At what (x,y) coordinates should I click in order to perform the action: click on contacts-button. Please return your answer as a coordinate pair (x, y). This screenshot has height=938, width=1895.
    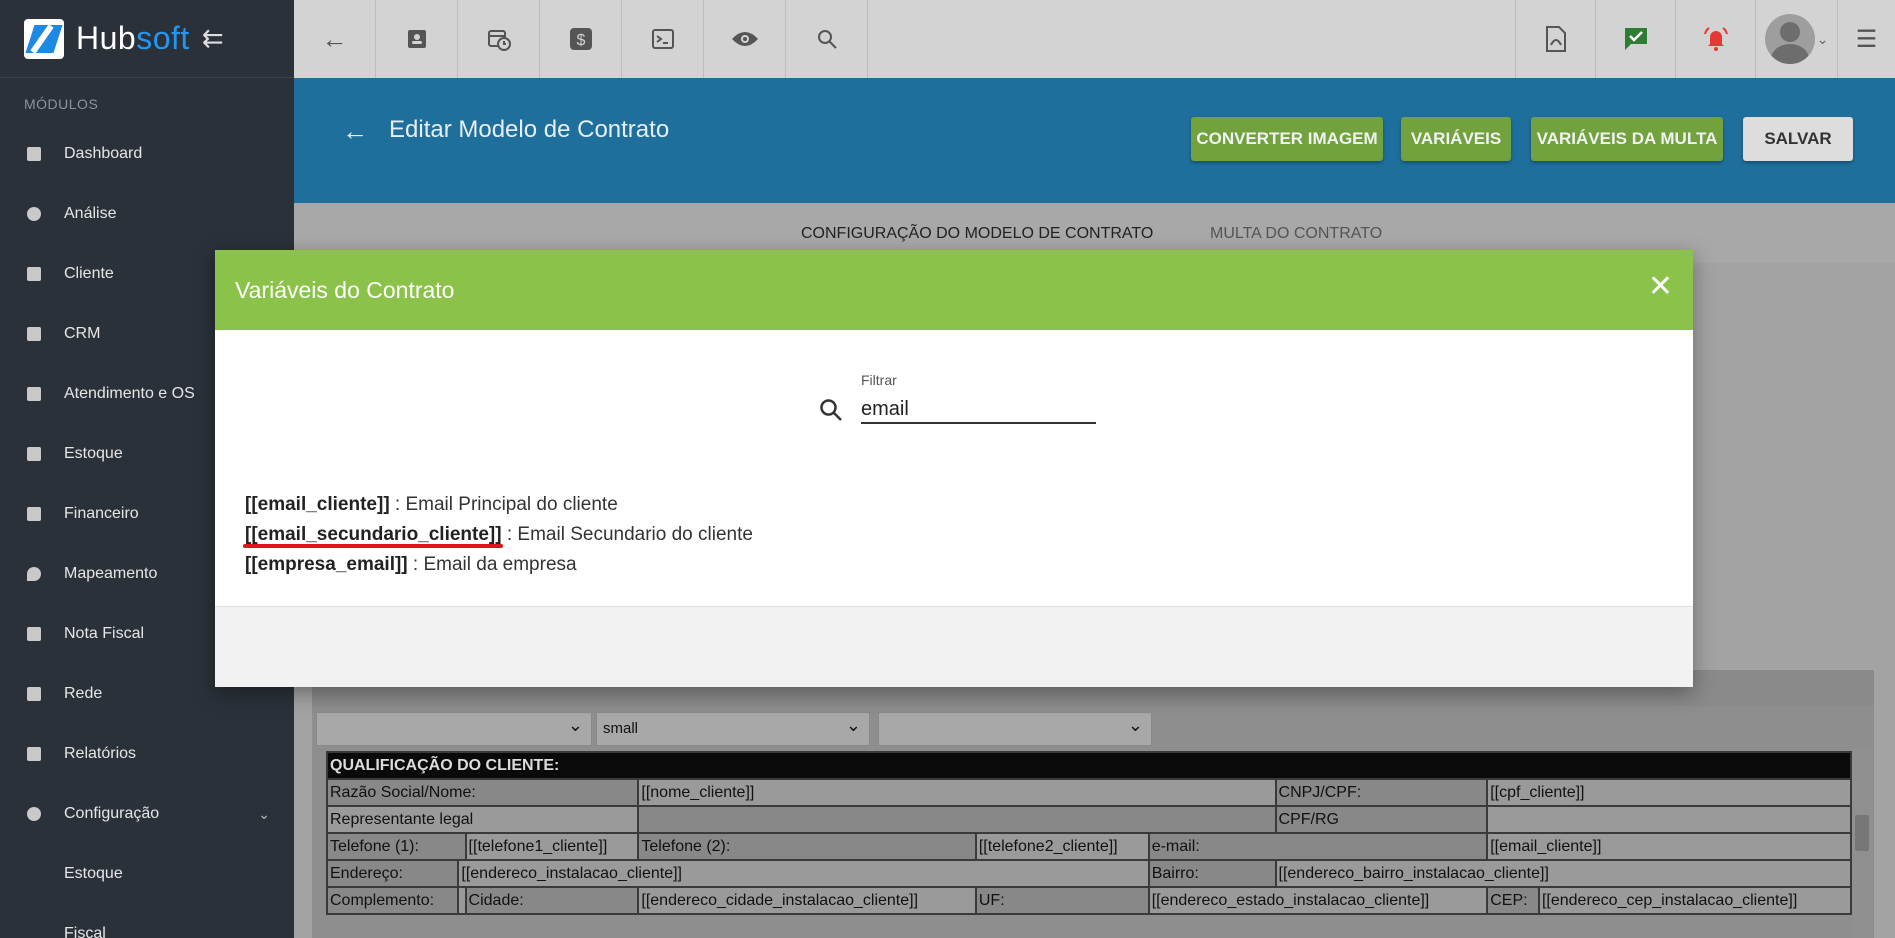
    Looking at the image, I should click on (417, 39).